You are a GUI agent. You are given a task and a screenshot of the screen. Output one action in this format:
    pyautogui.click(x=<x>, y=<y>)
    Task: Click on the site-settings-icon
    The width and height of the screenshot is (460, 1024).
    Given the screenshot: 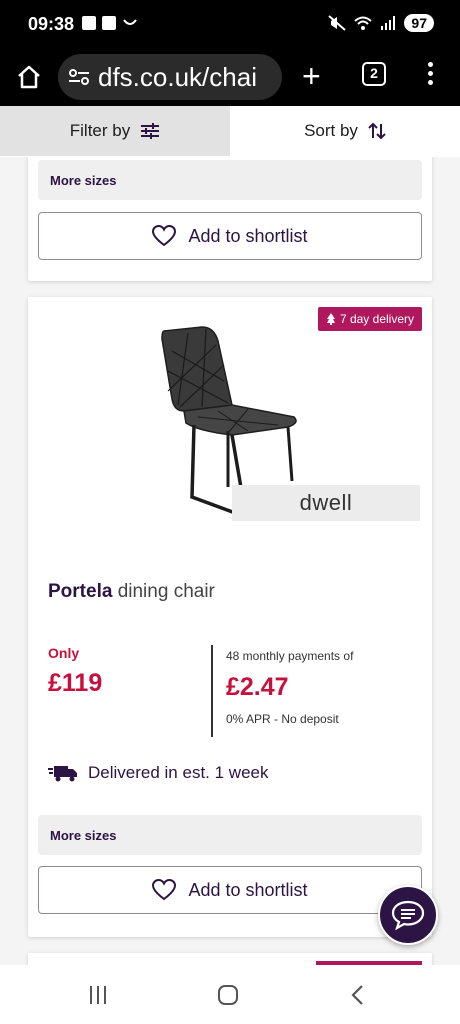 What is the action you would take?
    pyautogui.click(x=79, y=77)
    